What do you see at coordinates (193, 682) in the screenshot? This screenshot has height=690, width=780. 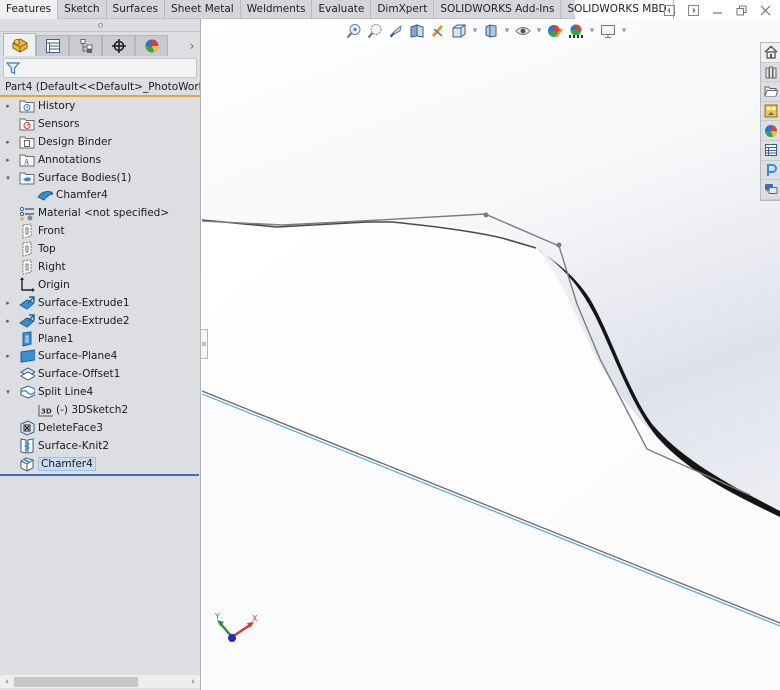 I see `scroll-right-button: ›` at bounding box center [193, 682].